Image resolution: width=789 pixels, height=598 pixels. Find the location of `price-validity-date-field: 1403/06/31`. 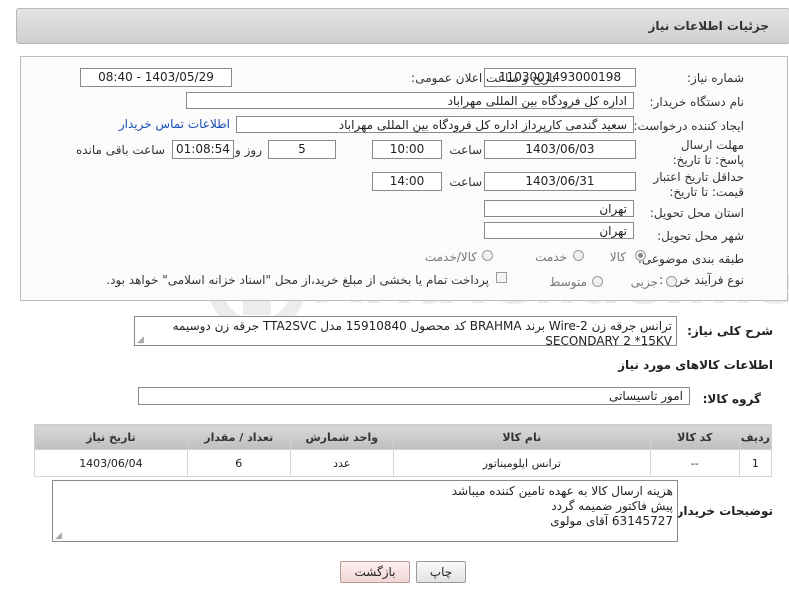

price-validity-date-field: 1403/06/31 is located at coordinates (560, 181).